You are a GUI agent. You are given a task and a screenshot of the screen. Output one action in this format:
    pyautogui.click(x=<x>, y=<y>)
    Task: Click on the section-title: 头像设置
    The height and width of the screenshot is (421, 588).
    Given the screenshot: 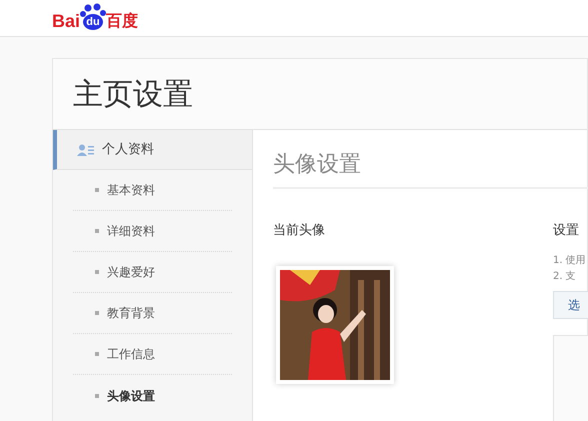 What is the action you would take?
    pyautogui.click(x=317, y=164)
    